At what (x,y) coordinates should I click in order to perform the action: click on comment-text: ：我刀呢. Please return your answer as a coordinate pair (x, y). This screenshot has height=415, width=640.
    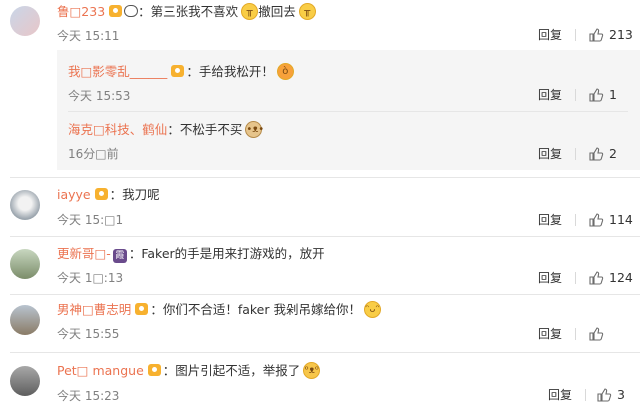
    Looking at the image, I should click on (134, 194).